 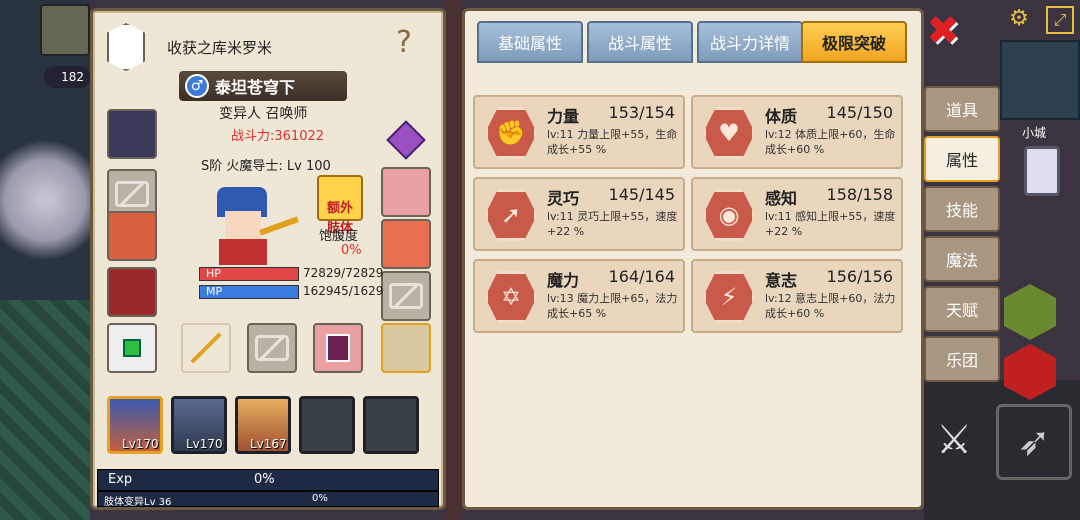 What do you see at coordinates (278, 136) in the screenshot?
I see `combat-power: 战斗力:361022` at bounding box center [278, 136].